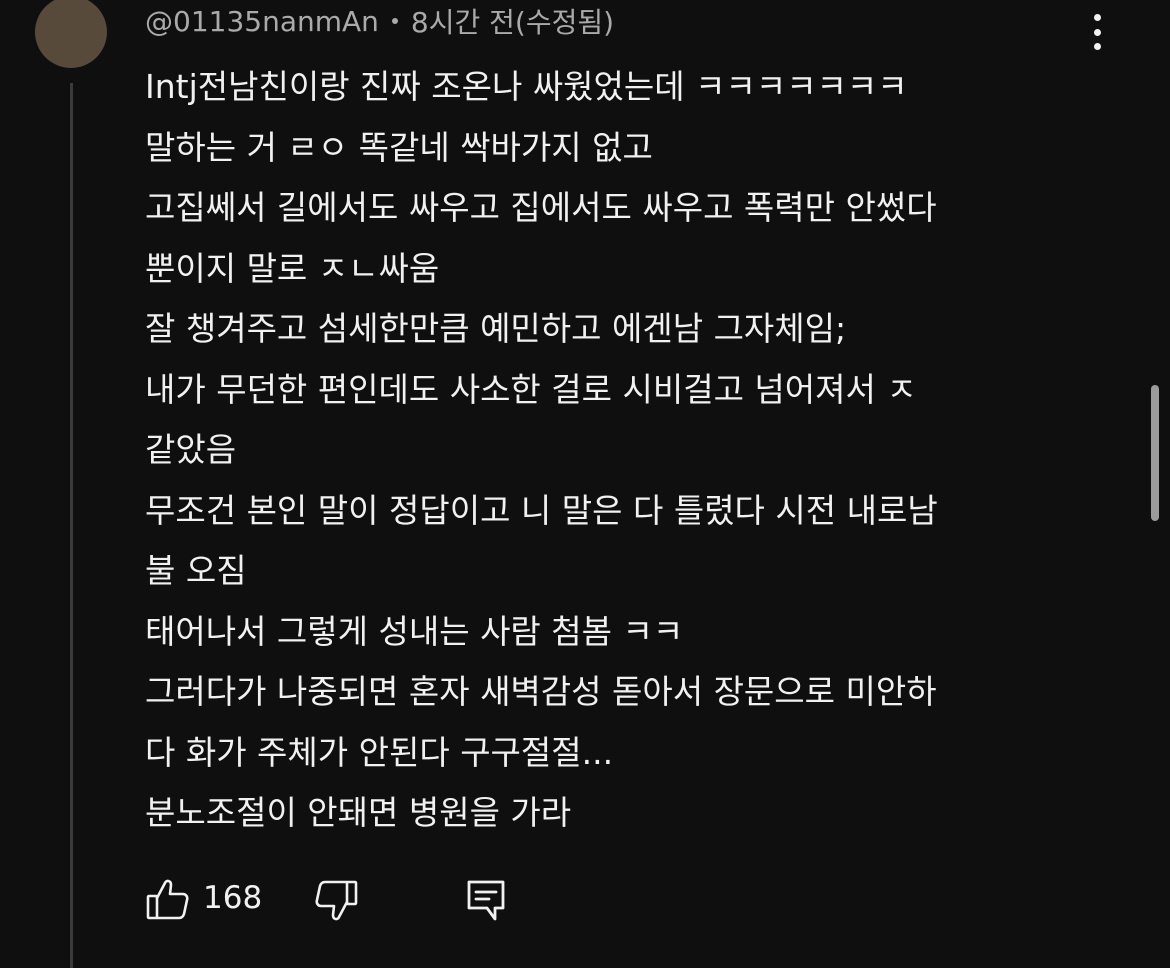  What do you see at coordinates (399, 147) in the screenshot?
I see `comment-line: 말하는 거 ㄹㅇ 똑같네 싹바가지 없고` at bounding box center [399, 147].